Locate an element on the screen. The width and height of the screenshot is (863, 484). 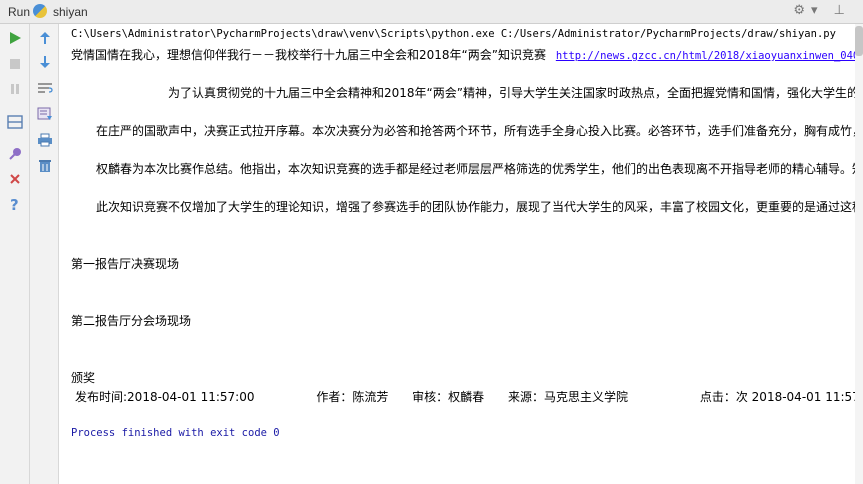
caption-2: 第二报告厅分会场现场 is located at coordinates (131, 321).